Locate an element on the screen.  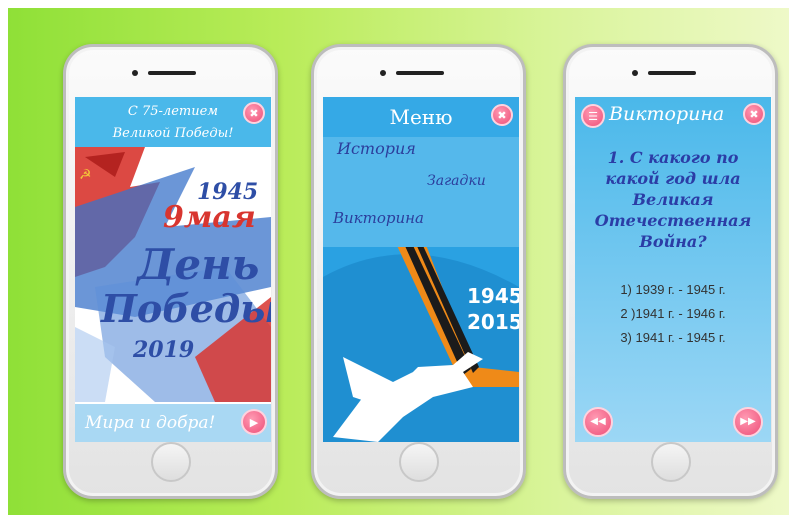
menu-item-history: История is located at coordinates (376, 148).